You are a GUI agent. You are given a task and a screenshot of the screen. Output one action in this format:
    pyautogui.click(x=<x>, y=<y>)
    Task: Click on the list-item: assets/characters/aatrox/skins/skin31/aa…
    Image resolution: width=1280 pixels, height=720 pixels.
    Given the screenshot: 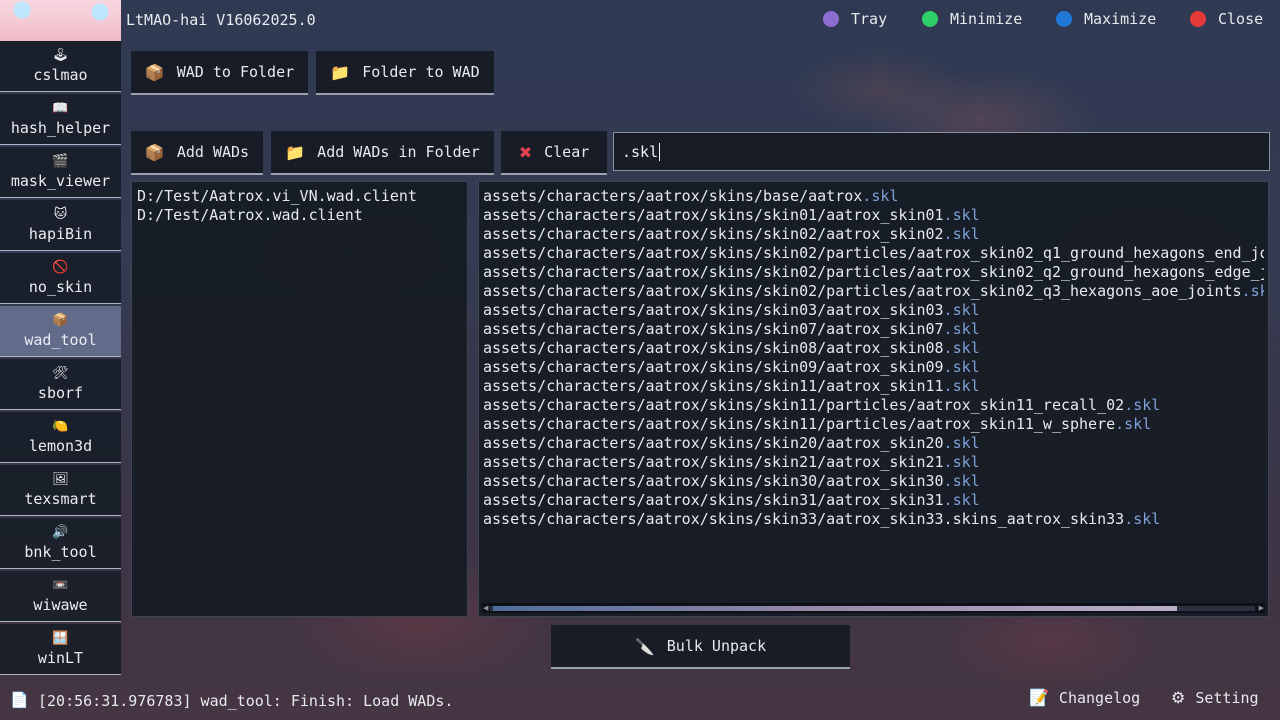 What is the action you would take?
    pyautogui.click(x=873, y=500)
    